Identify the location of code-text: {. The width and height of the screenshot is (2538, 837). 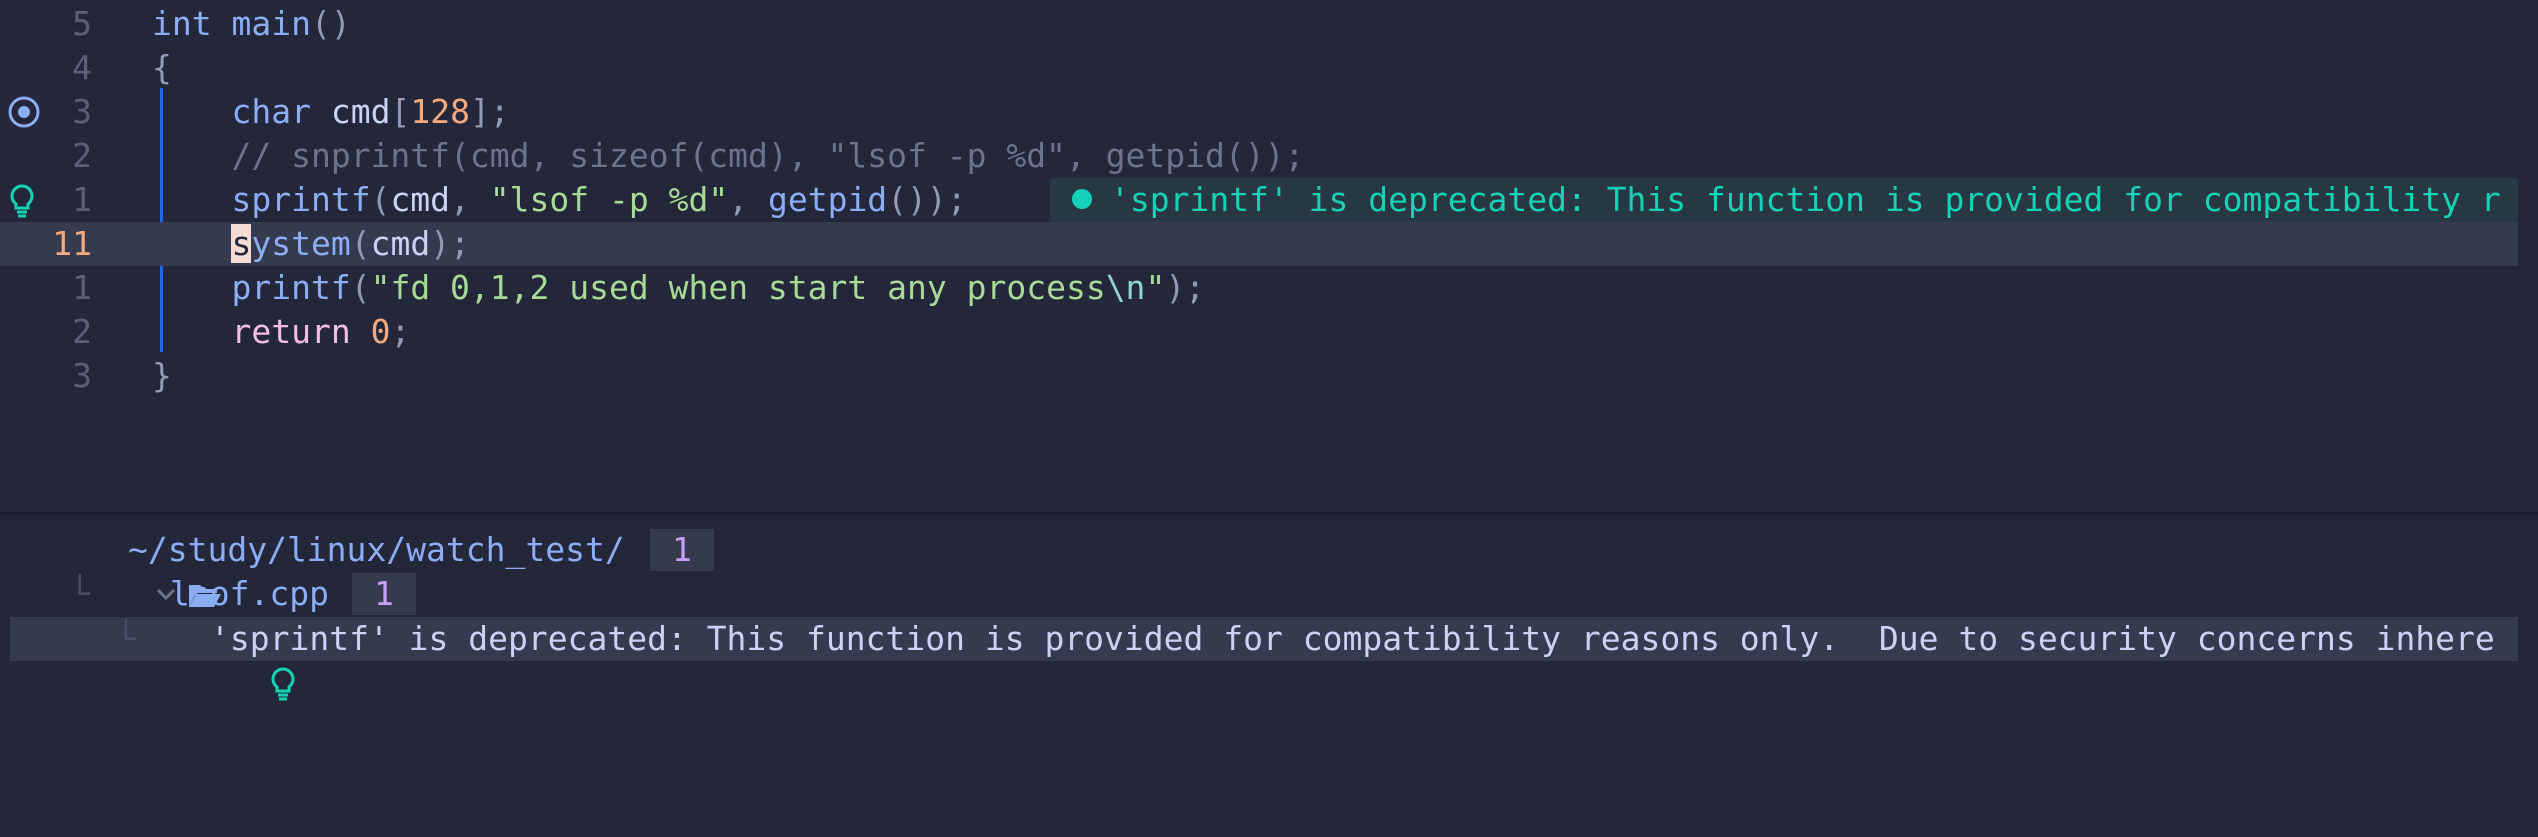
(162, 68).